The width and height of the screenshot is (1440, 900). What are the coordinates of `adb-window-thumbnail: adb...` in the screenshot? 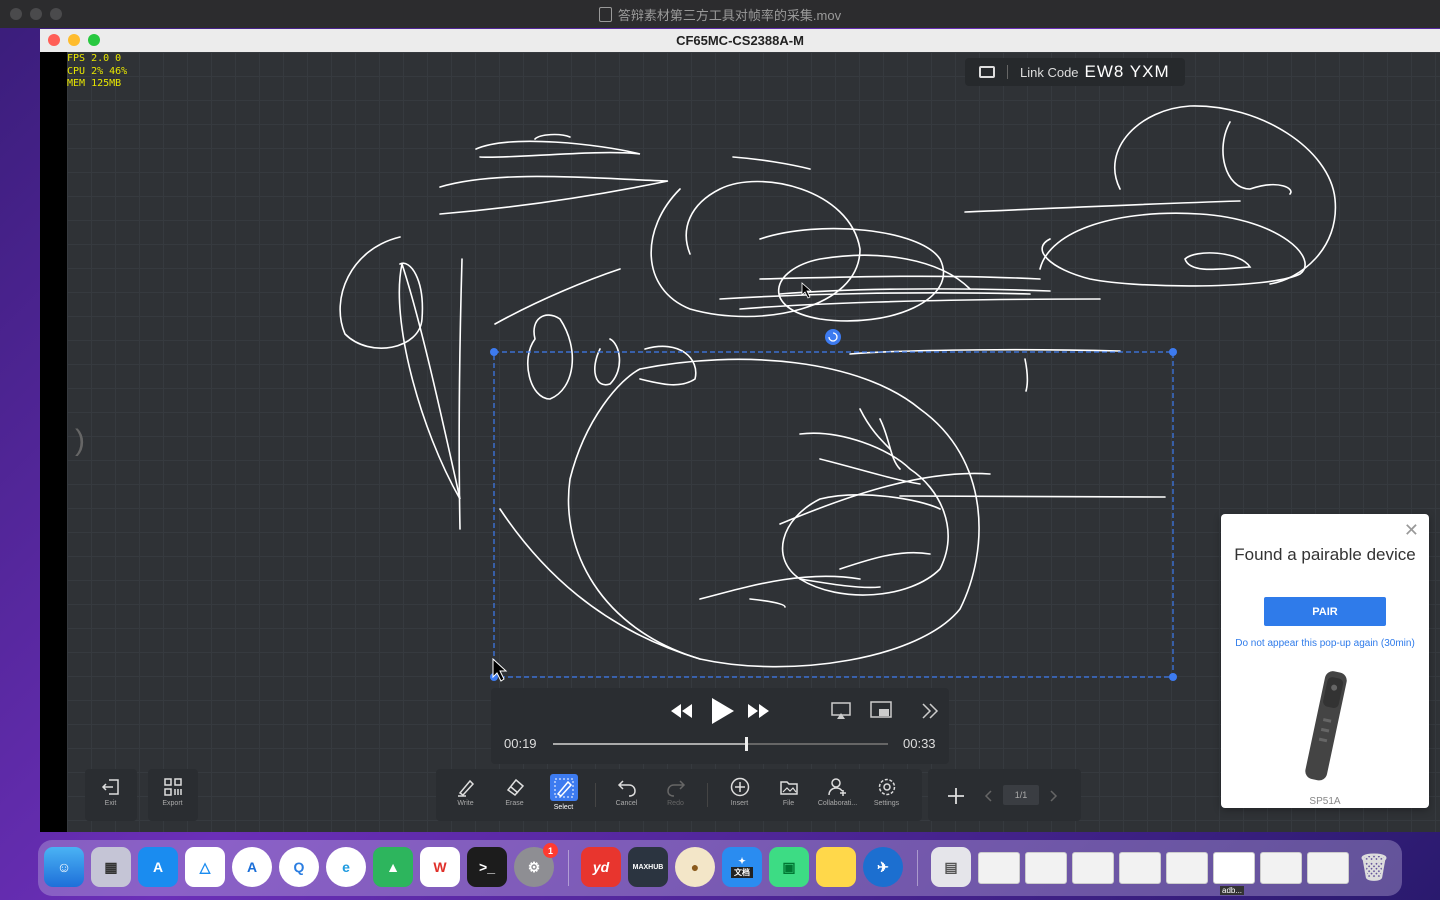 It's located at (1234, 873).